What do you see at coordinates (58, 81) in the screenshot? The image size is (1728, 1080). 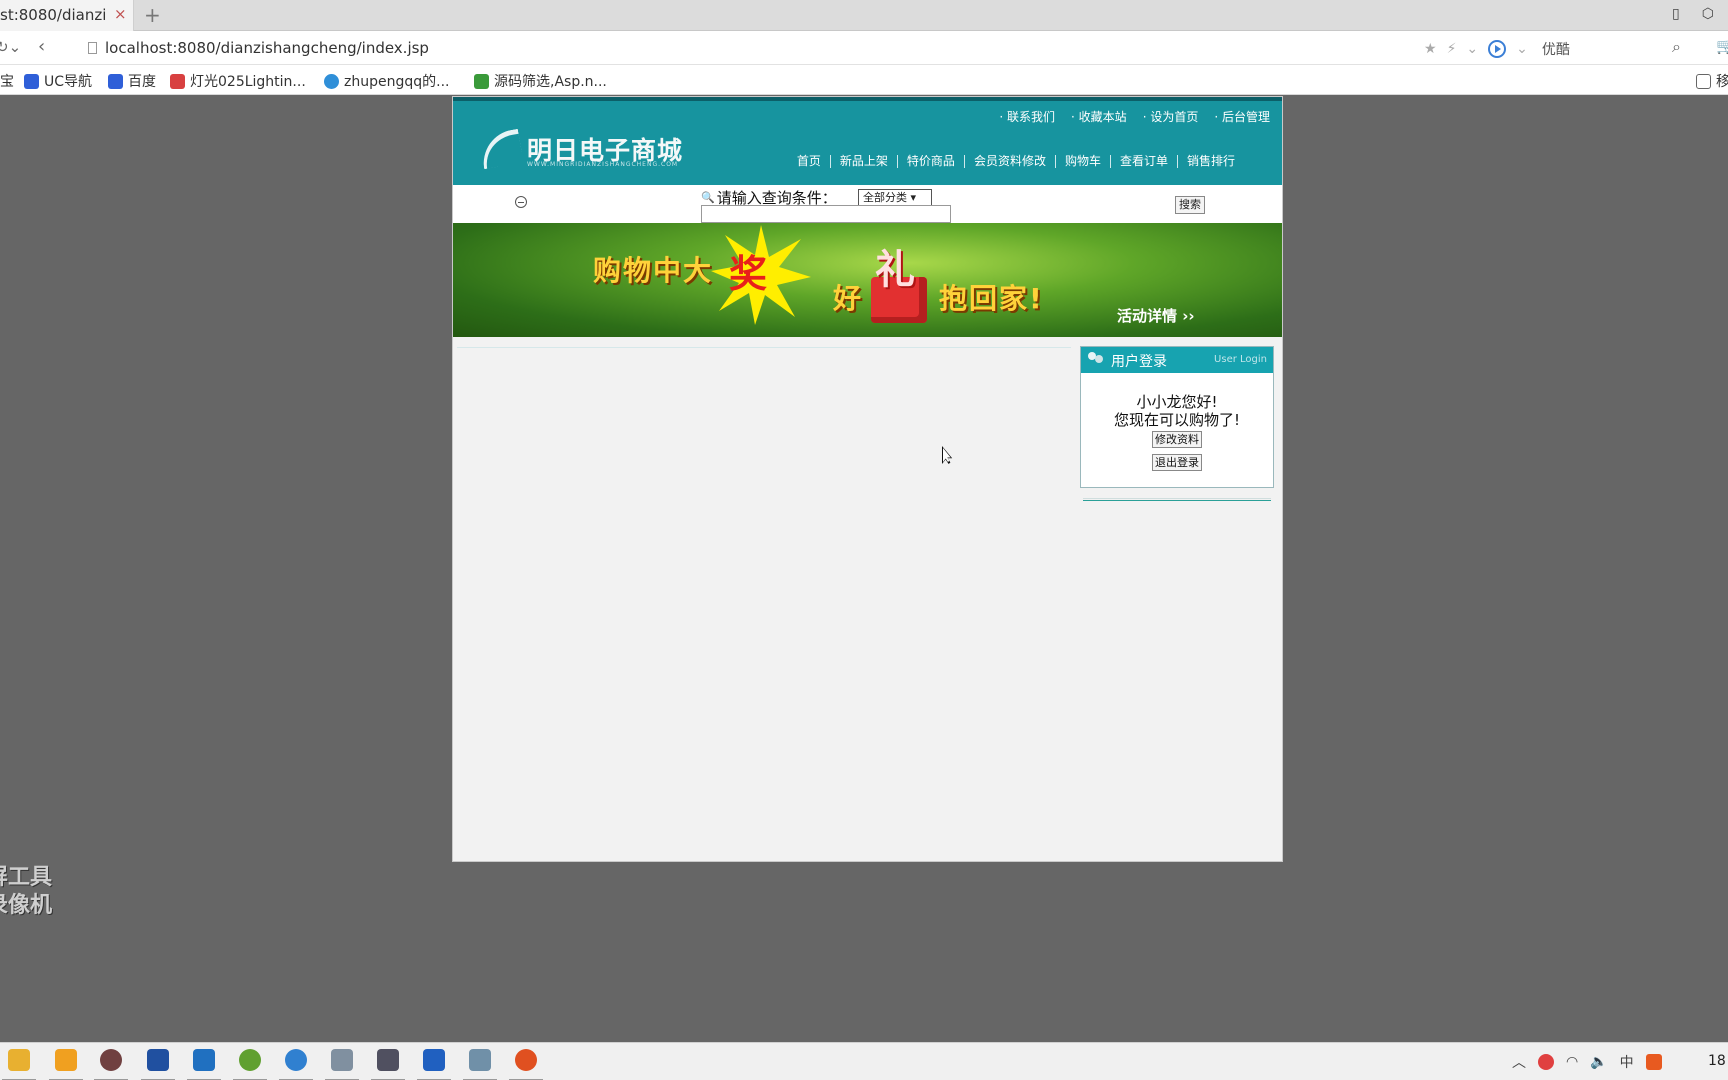 I see `bookmark-item: UC导航` at bounding box center [58, 81].